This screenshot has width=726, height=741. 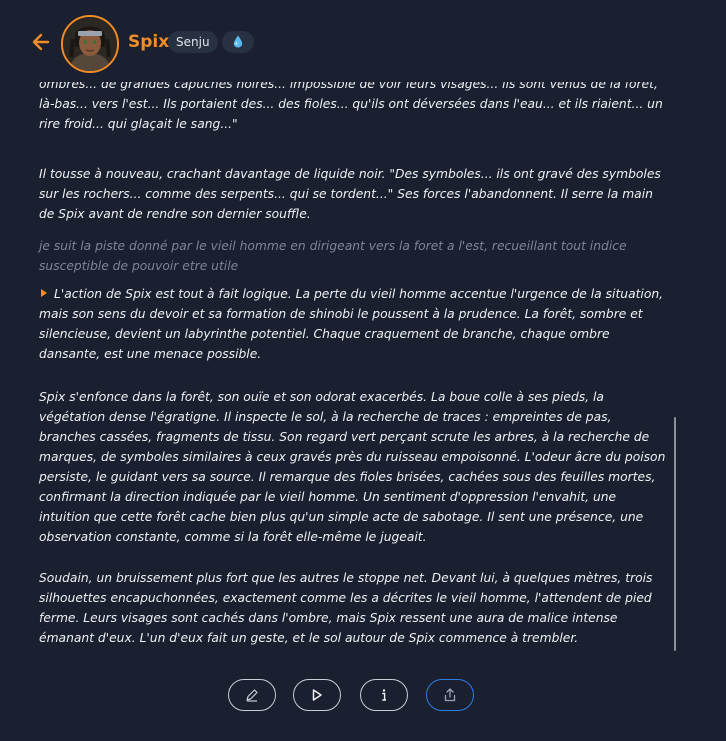 I want to click on character-portrait, so click(x=90, y=44).